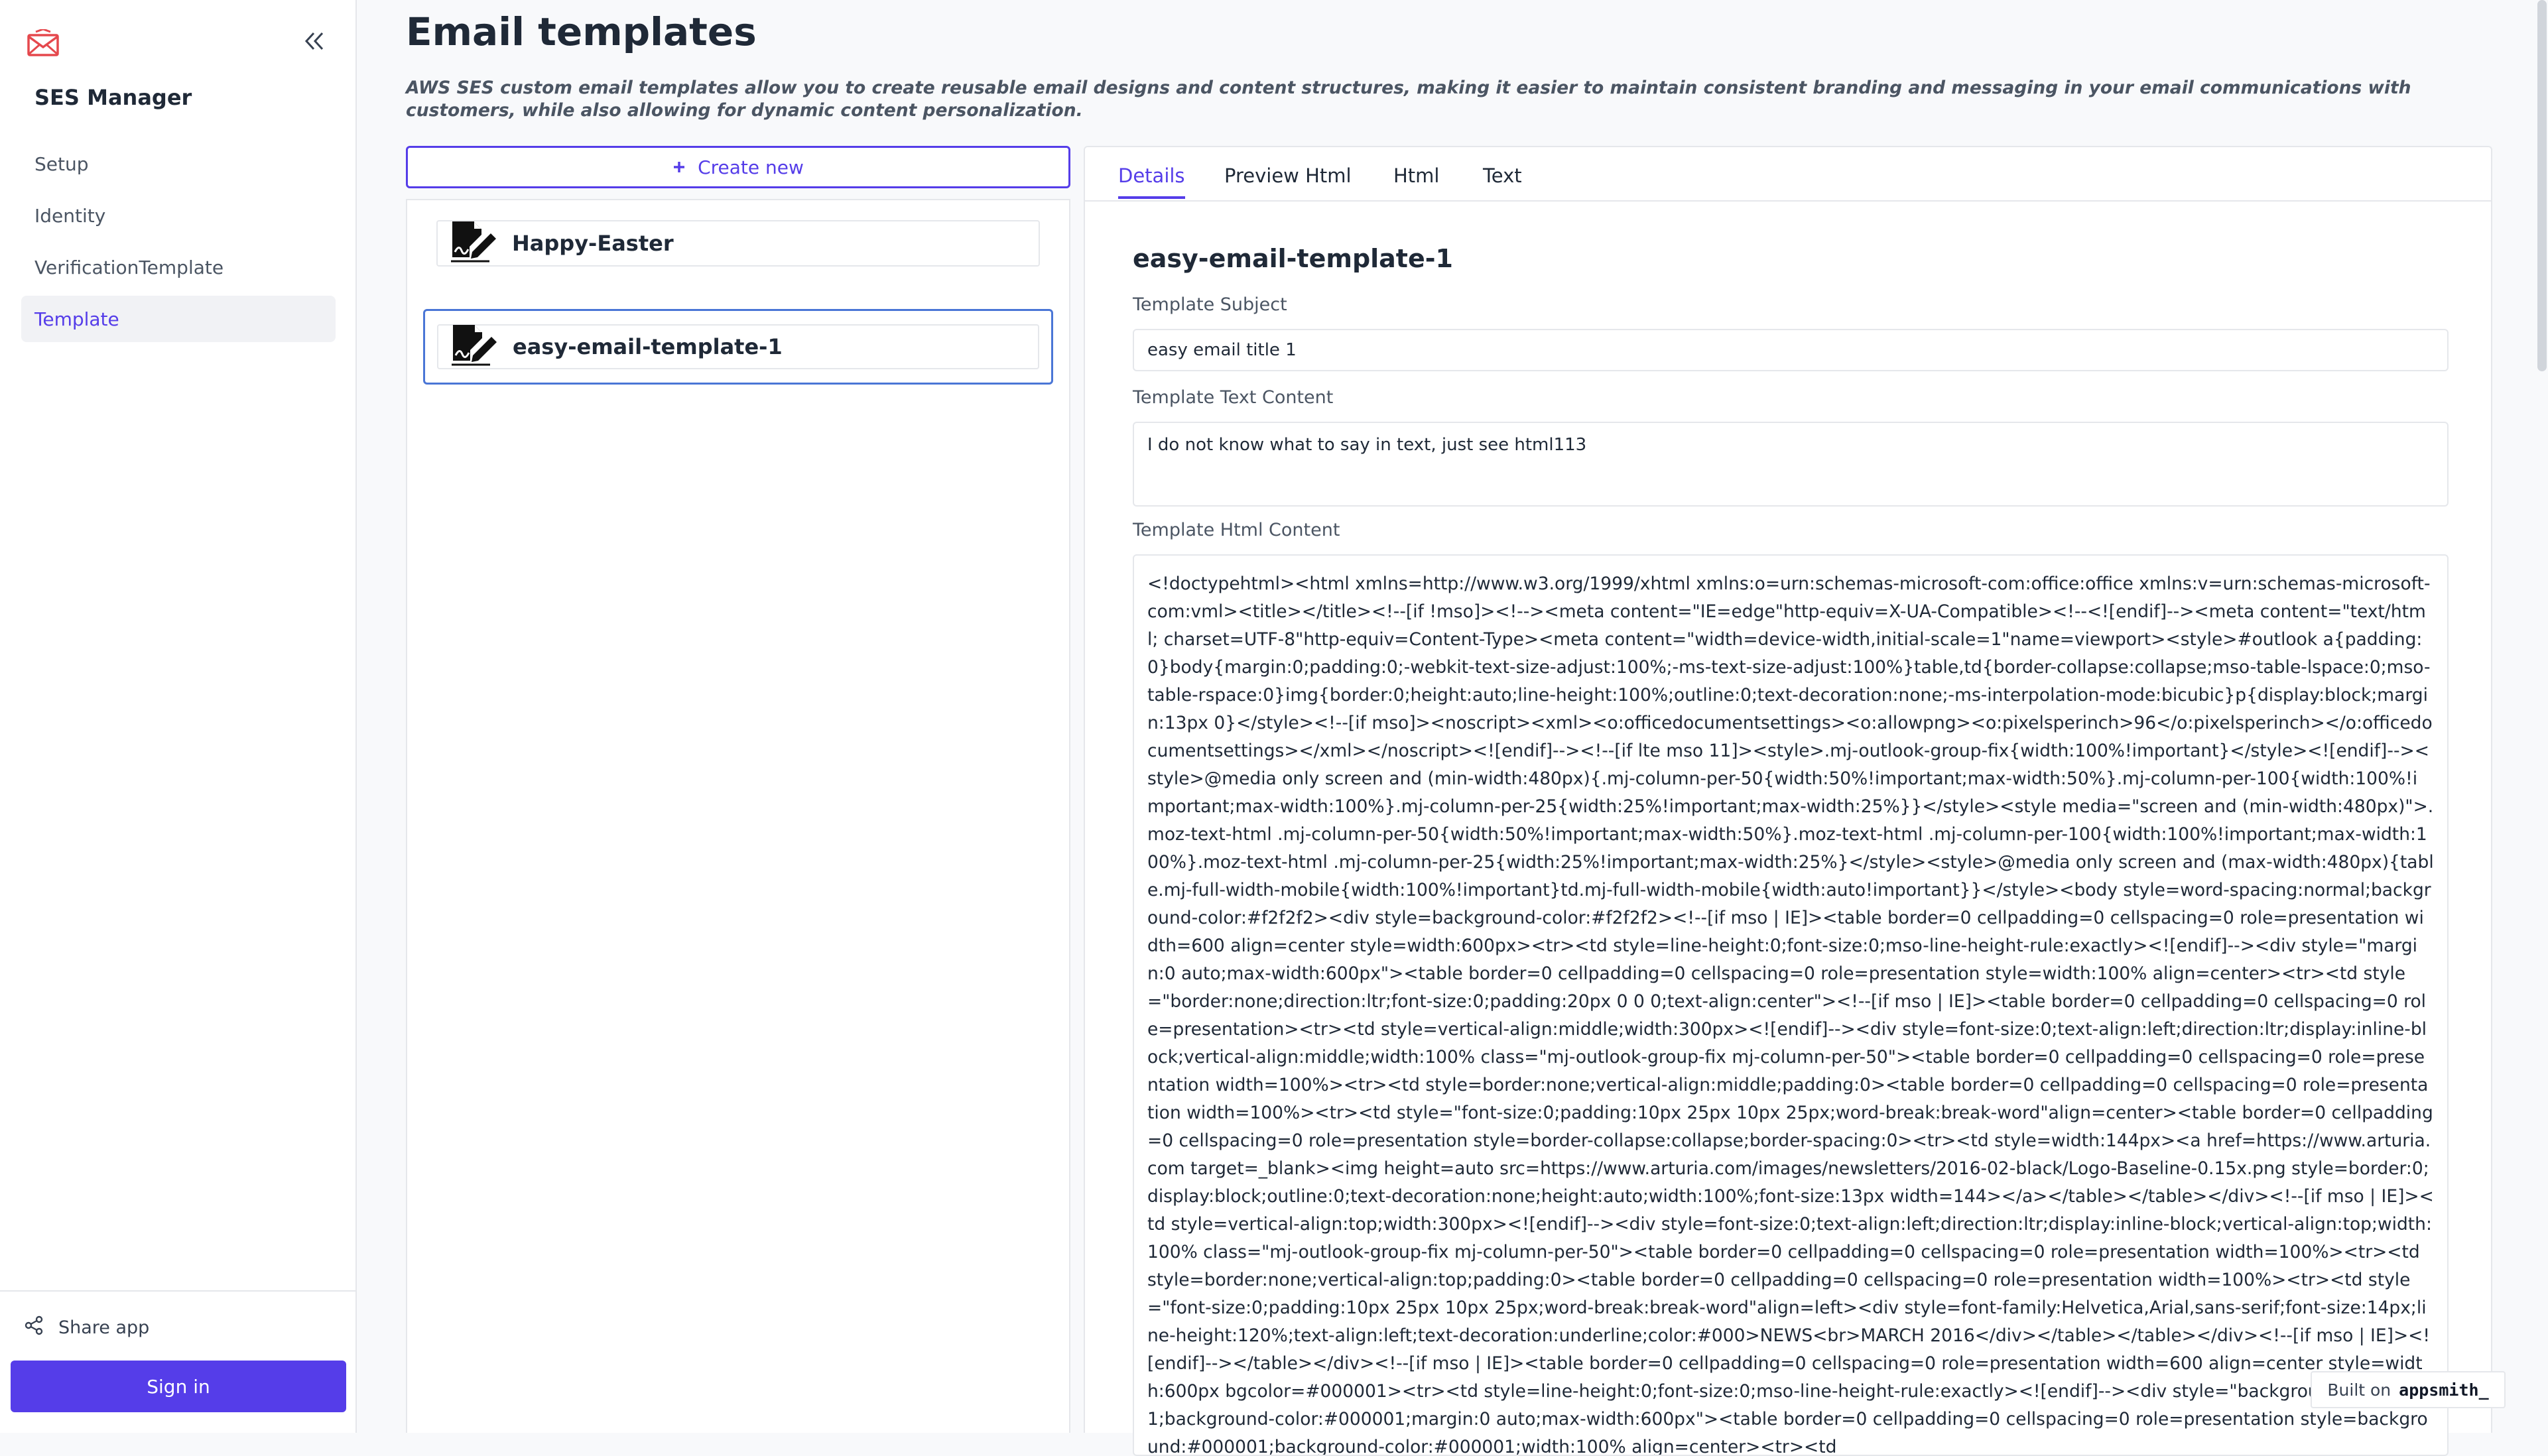 This screenshot has width=2548, height=1456. I want to click on create-new-button: Create new, so click(738, 167).